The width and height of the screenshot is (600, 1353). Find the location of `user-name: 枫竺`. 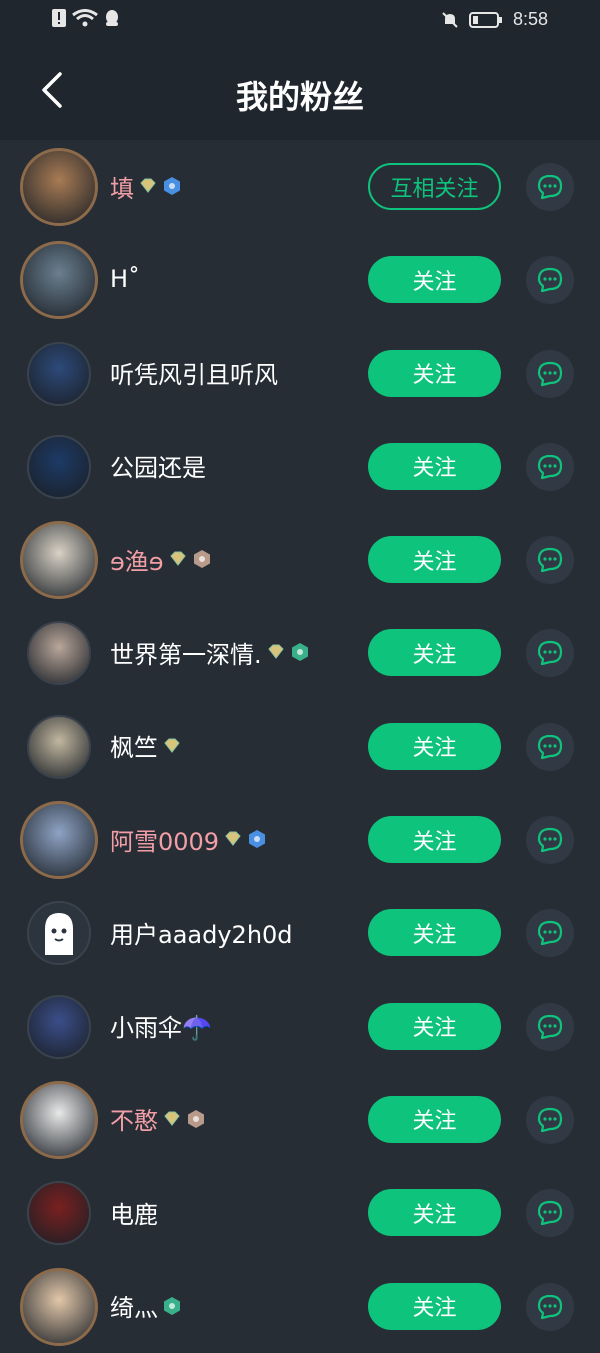

user-name: 枫竺 is located at coordinates (134, 748).